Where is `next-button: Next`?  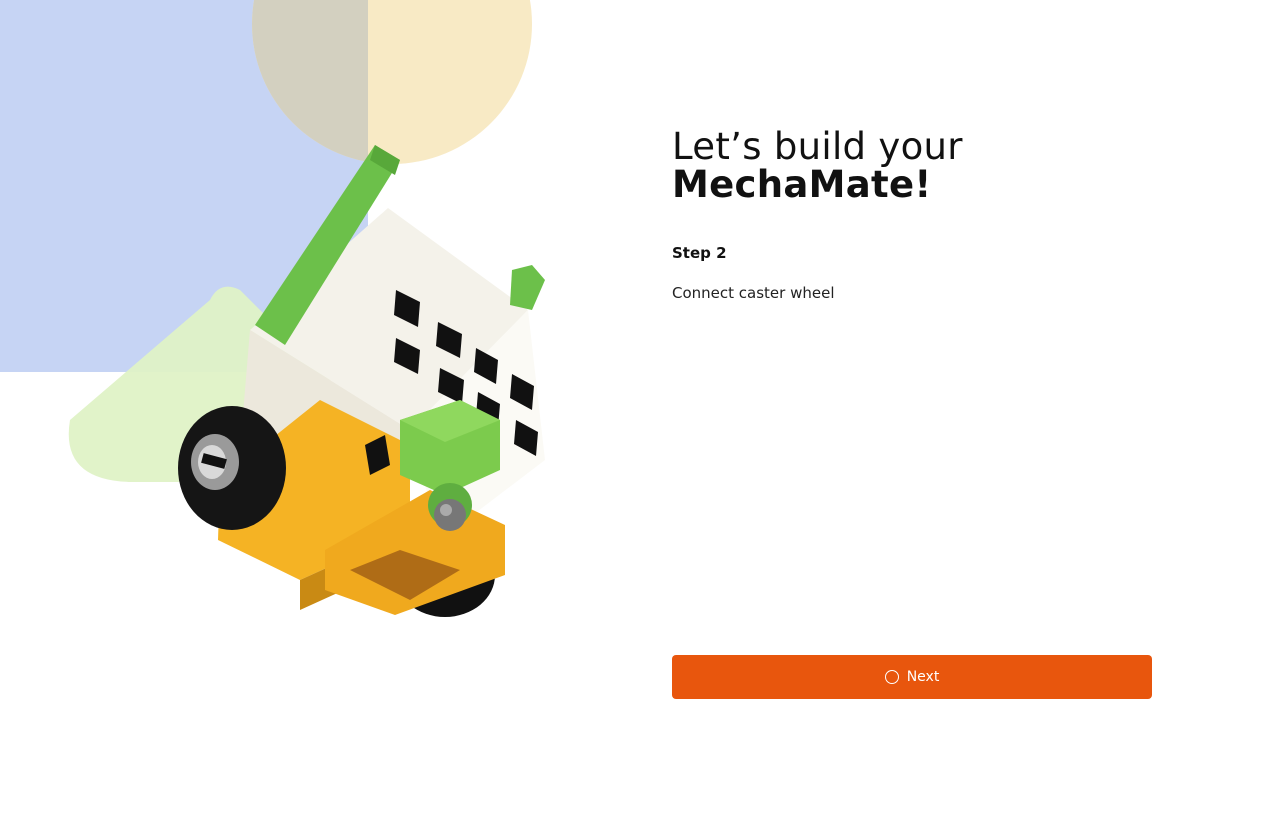 next-button: Next is located at coordinates (912, 677).